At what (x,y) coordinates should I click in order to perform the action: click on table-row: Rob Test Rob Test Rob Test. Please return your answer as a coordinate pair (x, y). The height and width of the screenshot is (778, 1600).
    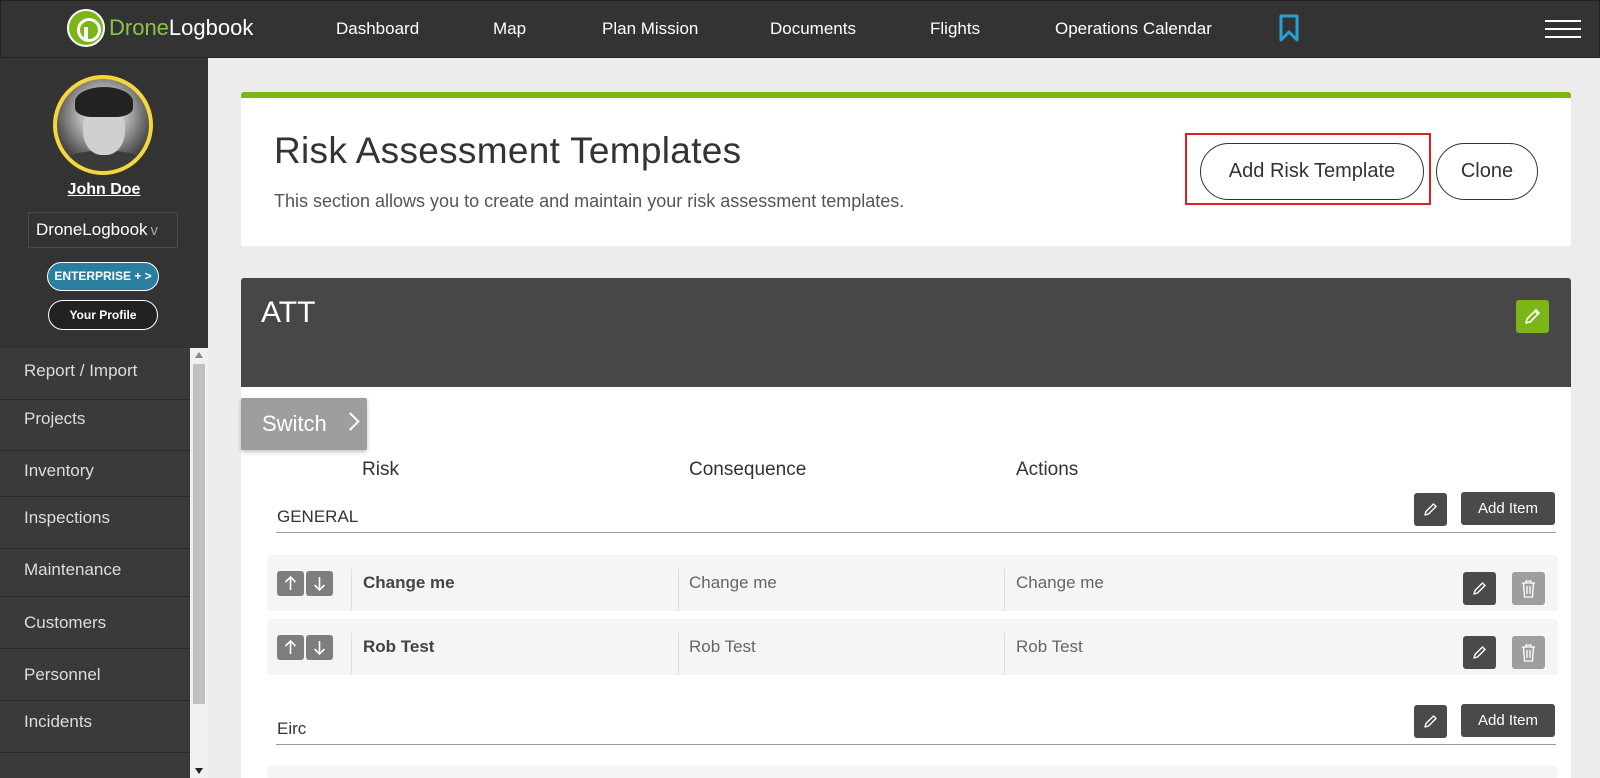
    Looking at the image, I should click on (912, 647).